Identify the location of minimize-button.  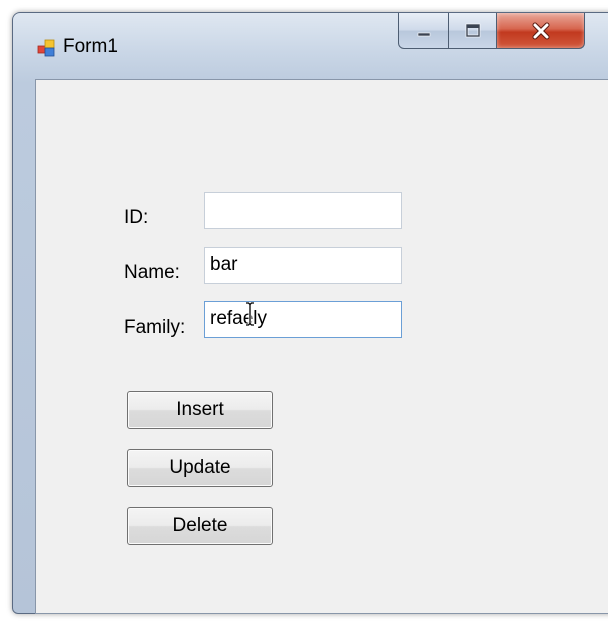
(423, 31).